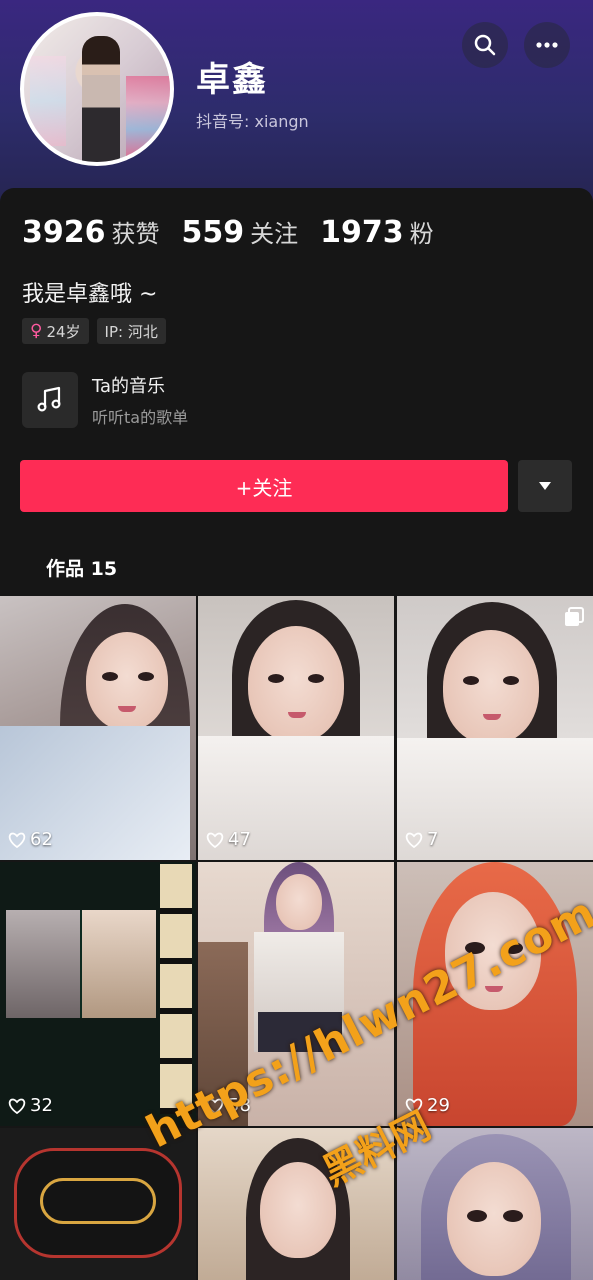 The width and height of the screenshot is (593, 1280). I want to click on more-button, so click(547, 45).